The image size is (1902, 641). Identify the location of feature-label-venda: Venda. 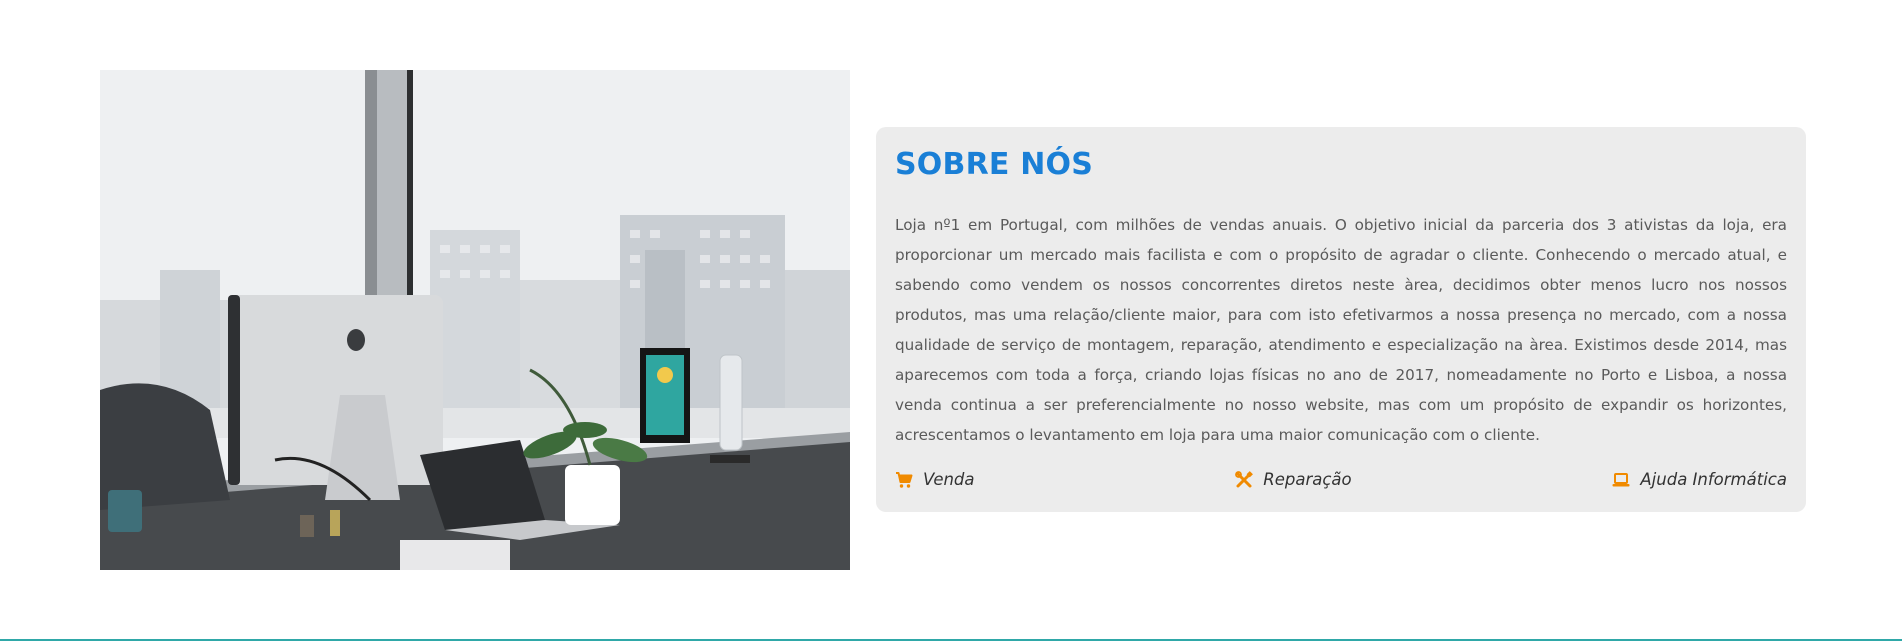
(949, 479).